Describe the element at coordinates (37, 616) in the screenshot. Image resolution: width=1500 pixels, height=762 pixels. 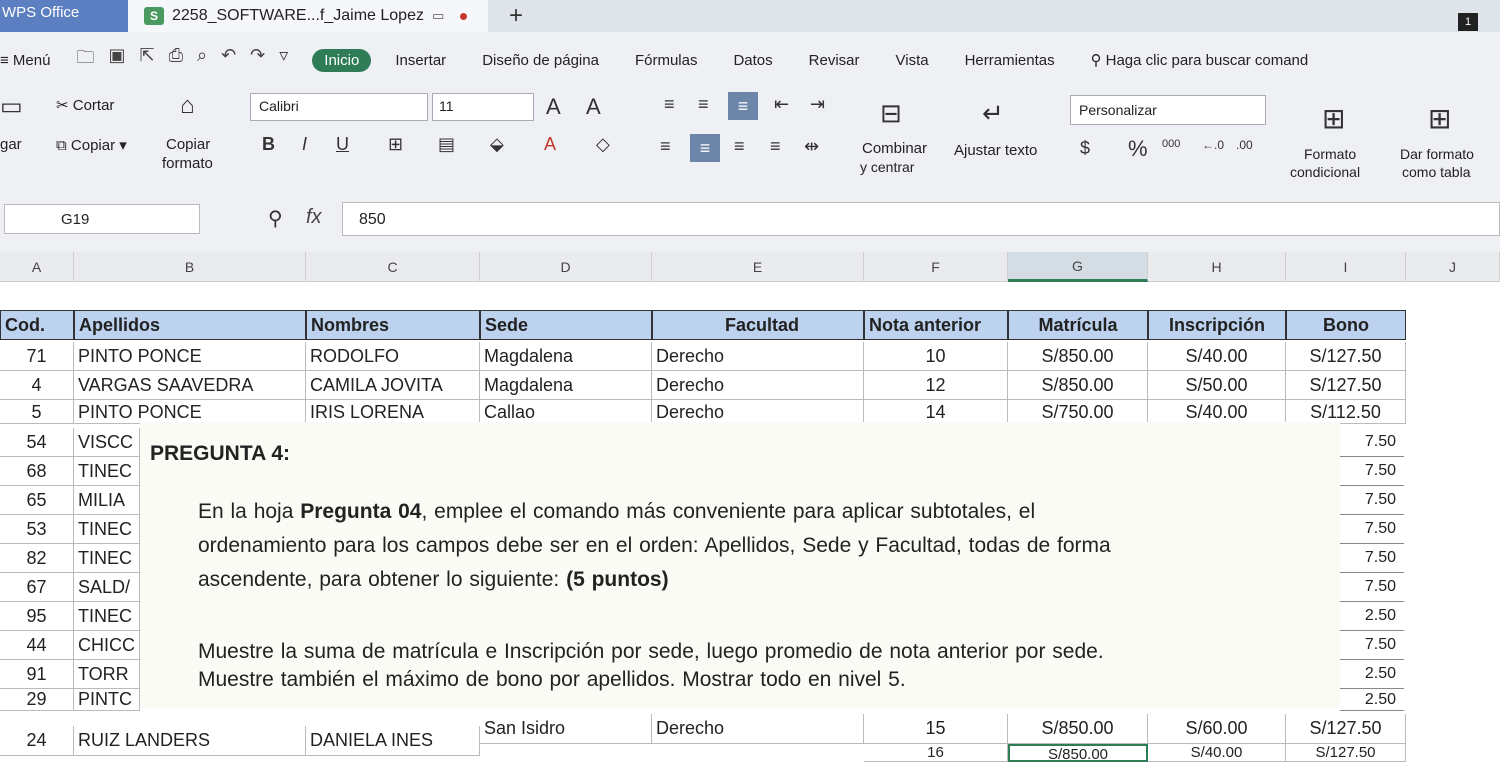
I see `cell: 95` at that location.